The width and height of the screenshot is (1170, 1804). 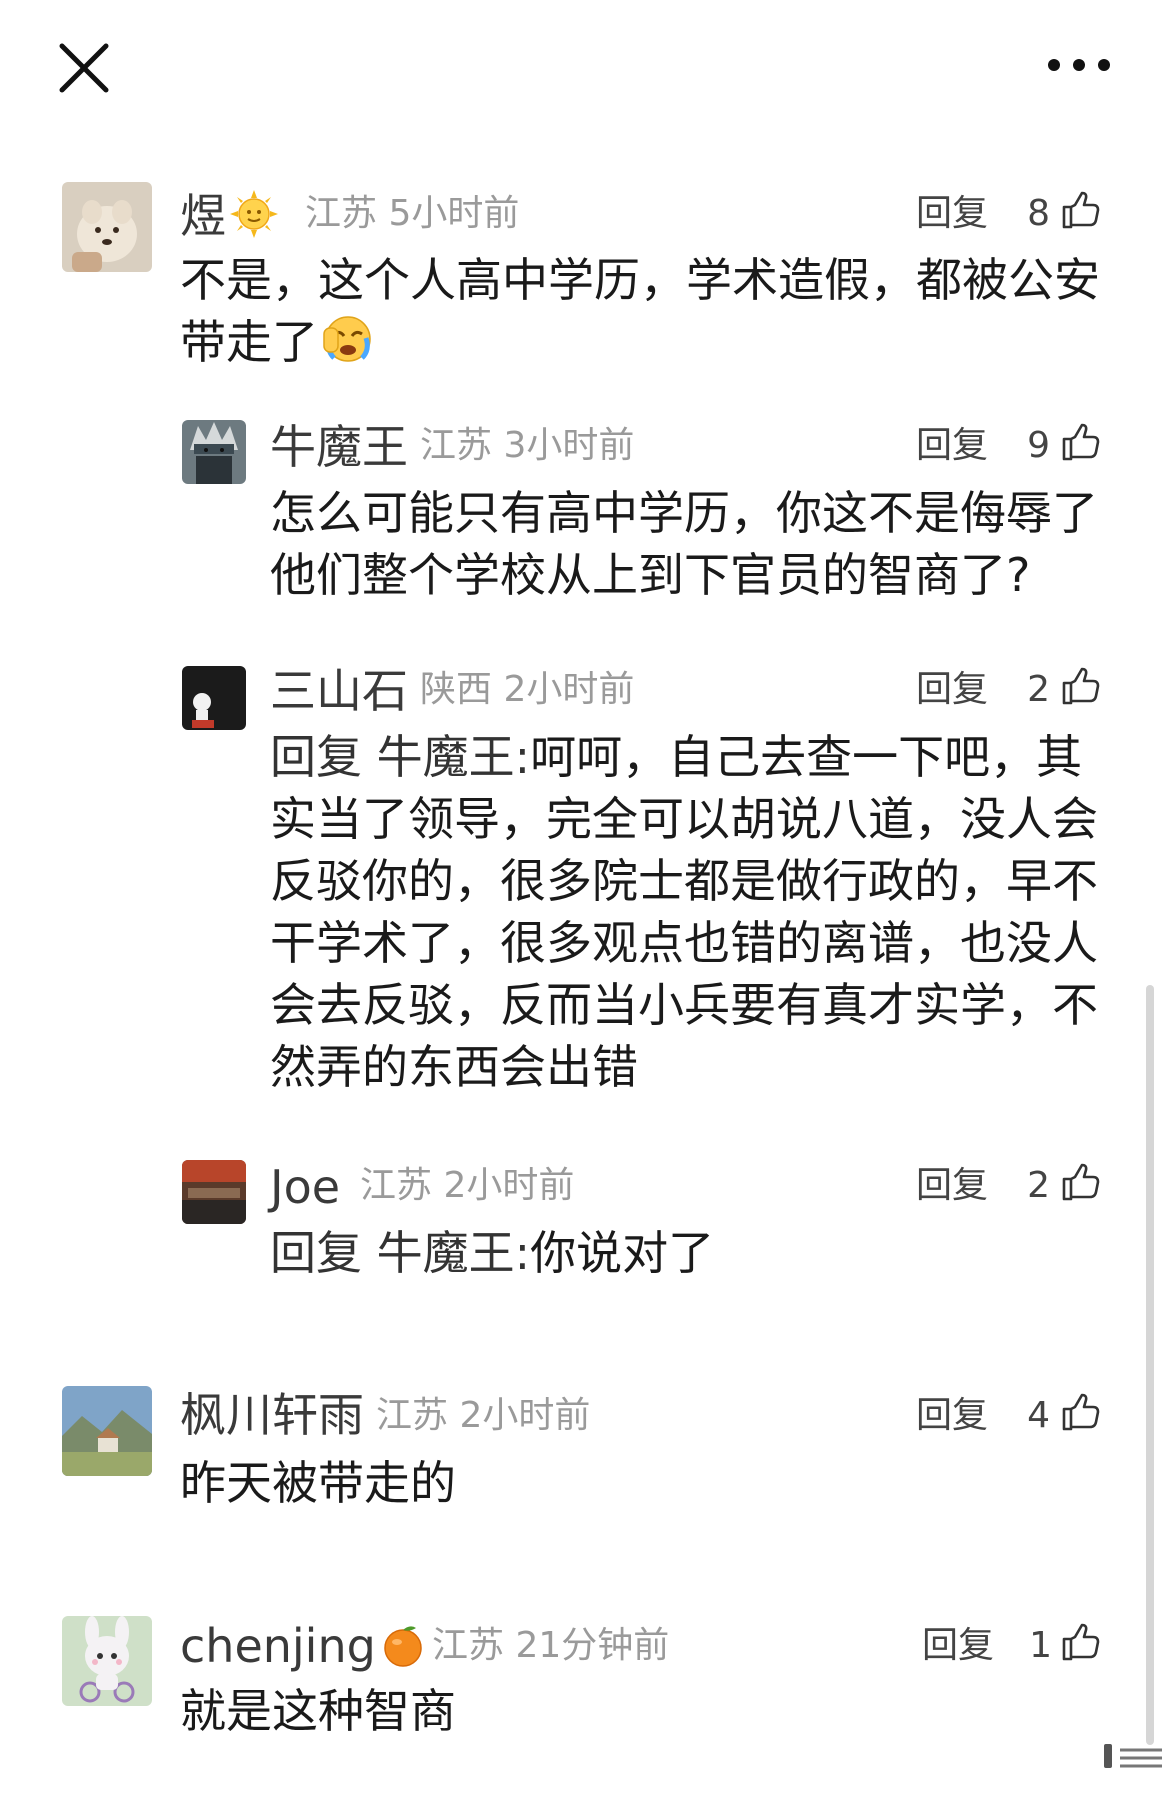 What do you see at coordinates (254, 217) in the screenshot?
I see `sun-face-emoji` at bounding box center [254, 217].